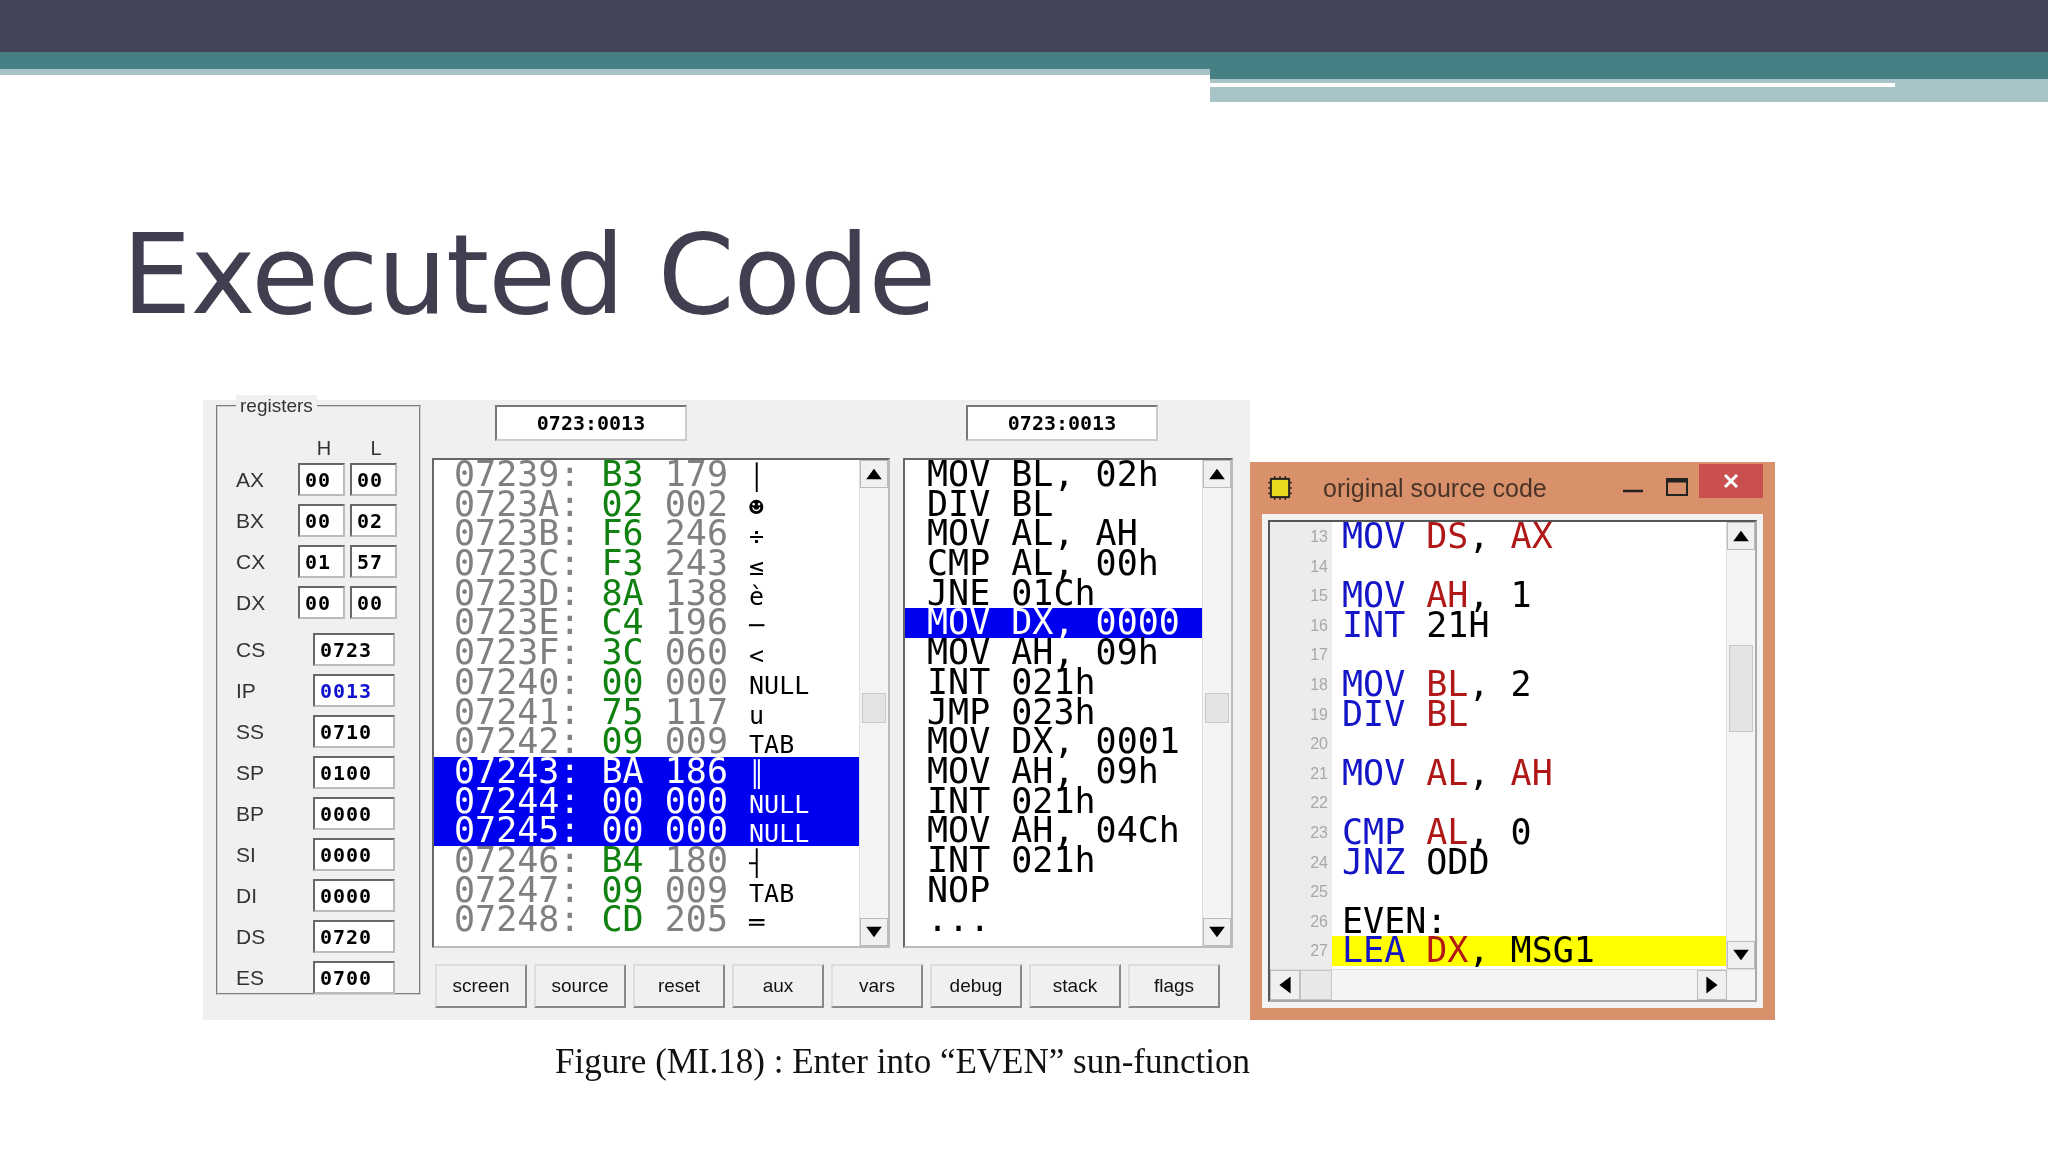  What do you see at coordinates (1319, 951) in the screenshot?
I see `line-number: 27` at bounding box center [1319, 951].